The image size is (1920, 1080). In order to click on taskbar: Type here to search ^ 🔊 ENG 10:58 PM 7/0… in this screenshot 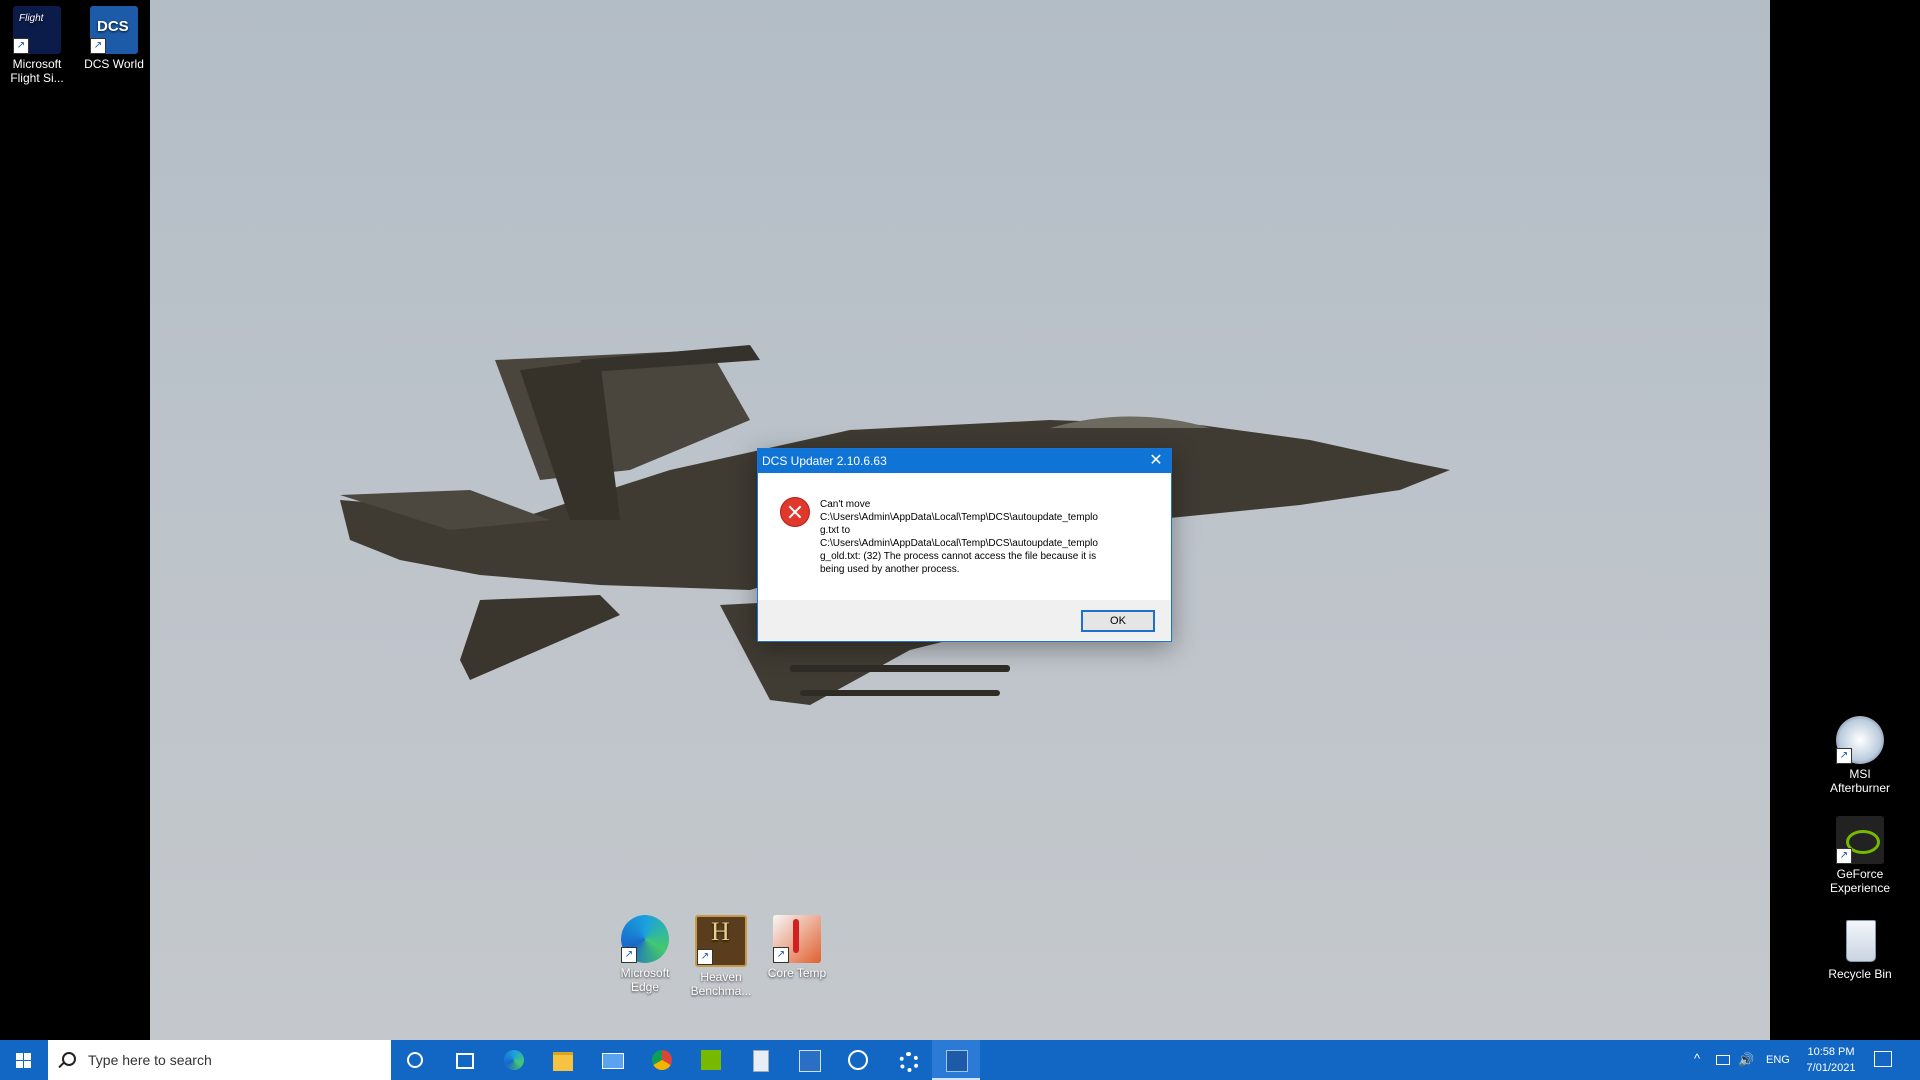, I will do `click(960, 1060)`.